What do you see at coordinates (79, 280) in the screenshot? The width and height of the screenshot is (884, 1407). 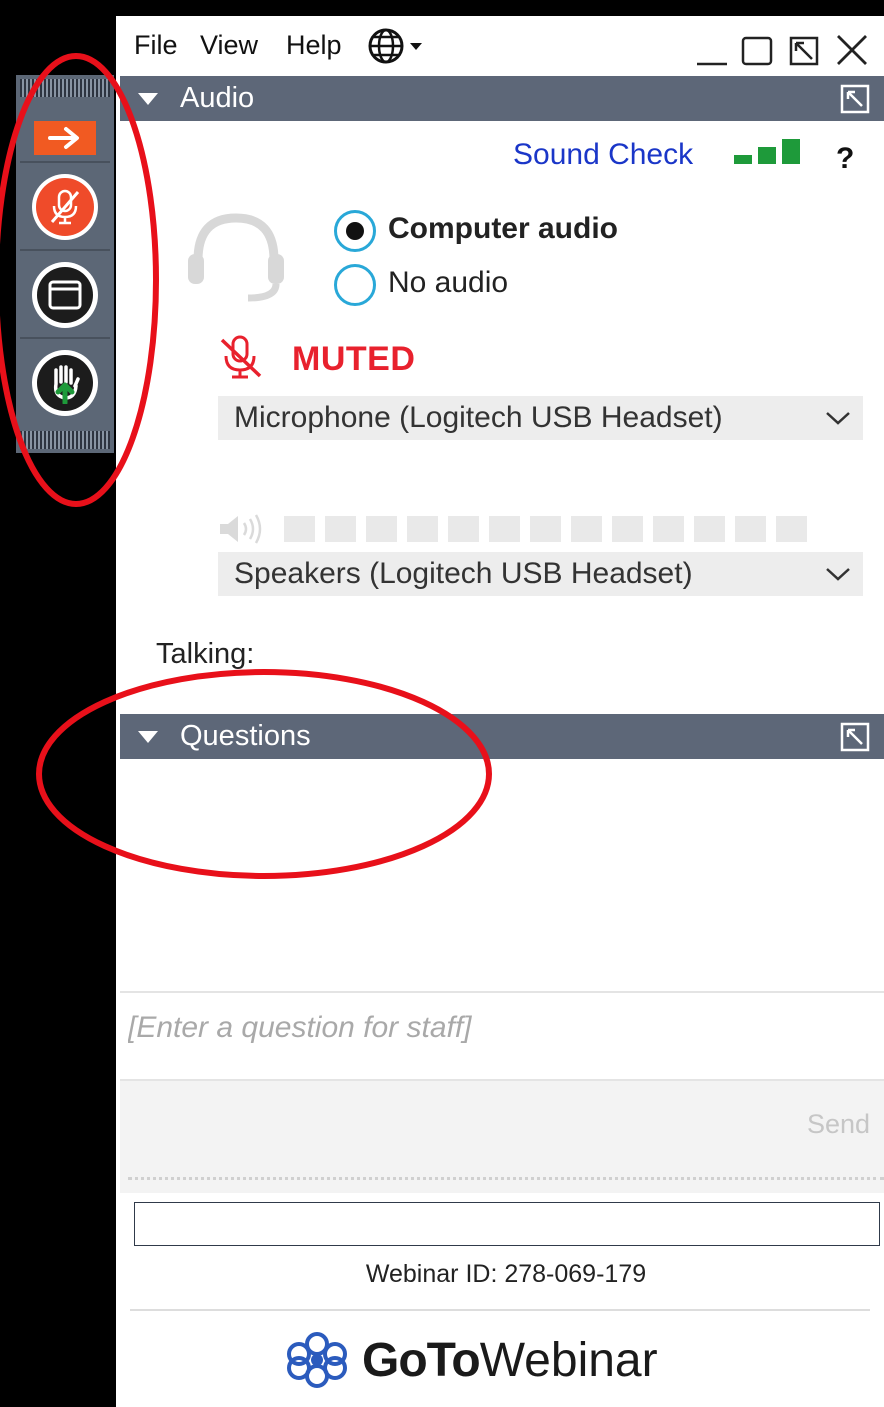 I see `annotation-ellipse-strip` at bounding box center [79, 280].